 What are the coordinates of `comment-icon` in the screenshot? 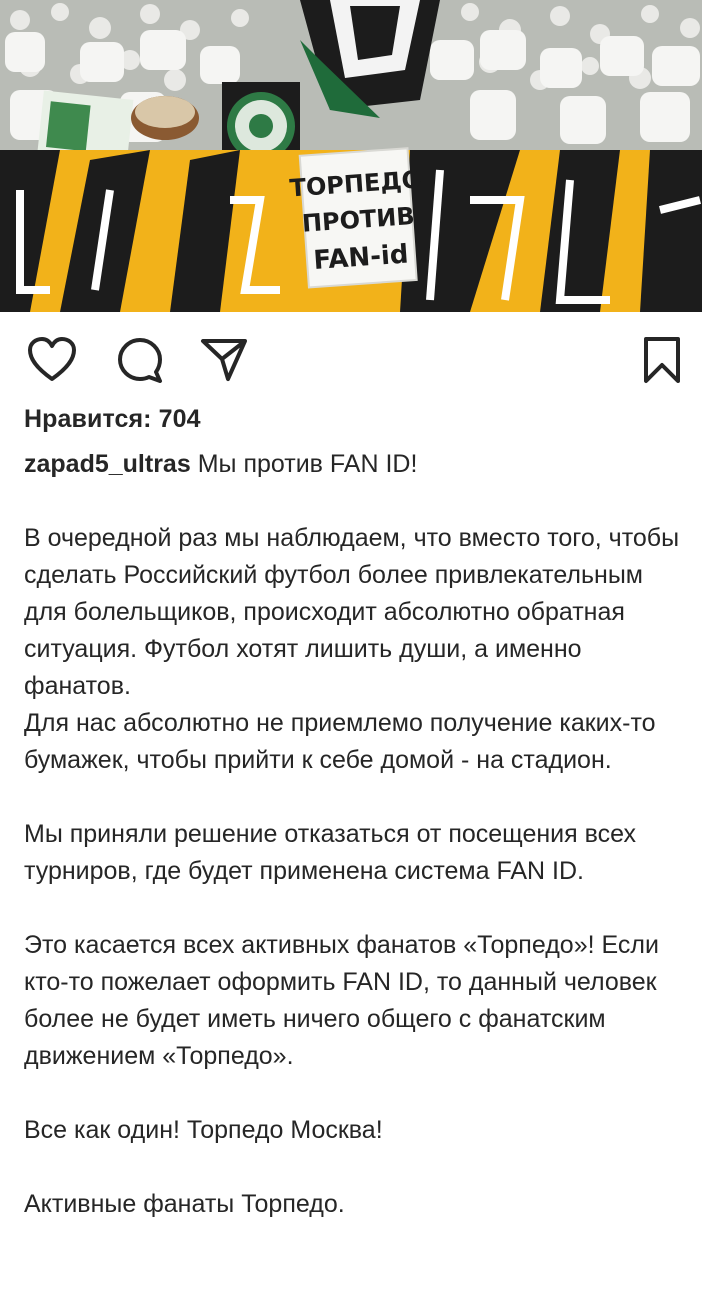 It's located at (140, 360).